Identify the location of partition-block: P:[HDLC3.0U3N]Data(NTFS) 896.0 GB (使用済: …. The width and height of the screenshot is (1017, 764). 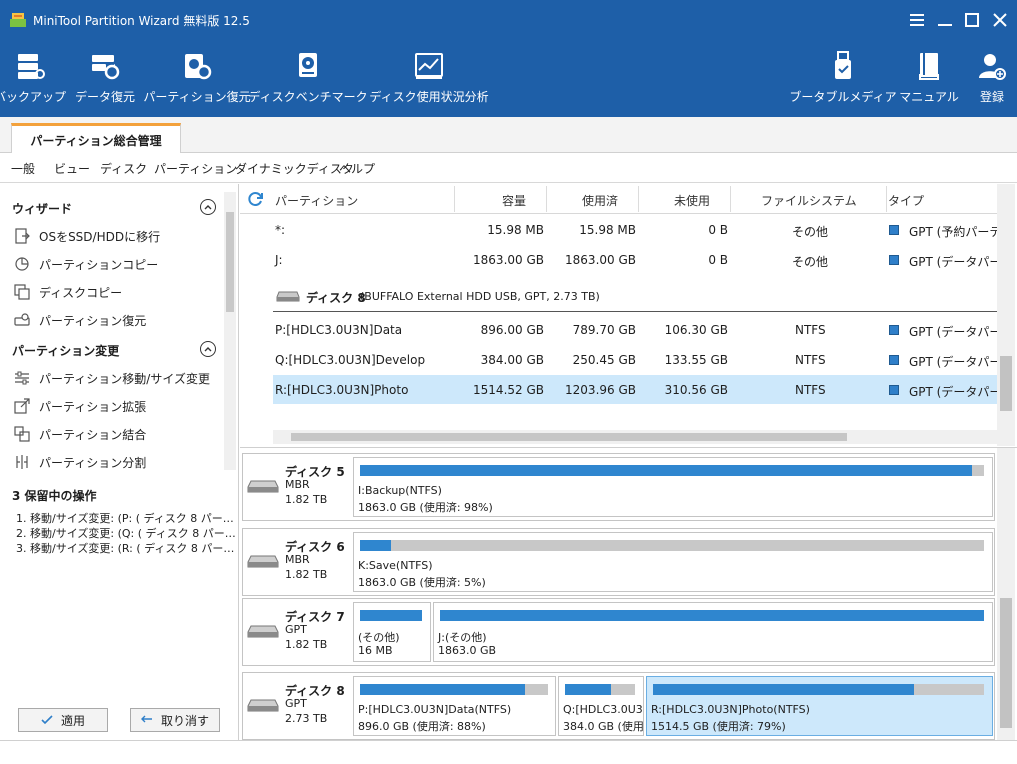
(454, 706).